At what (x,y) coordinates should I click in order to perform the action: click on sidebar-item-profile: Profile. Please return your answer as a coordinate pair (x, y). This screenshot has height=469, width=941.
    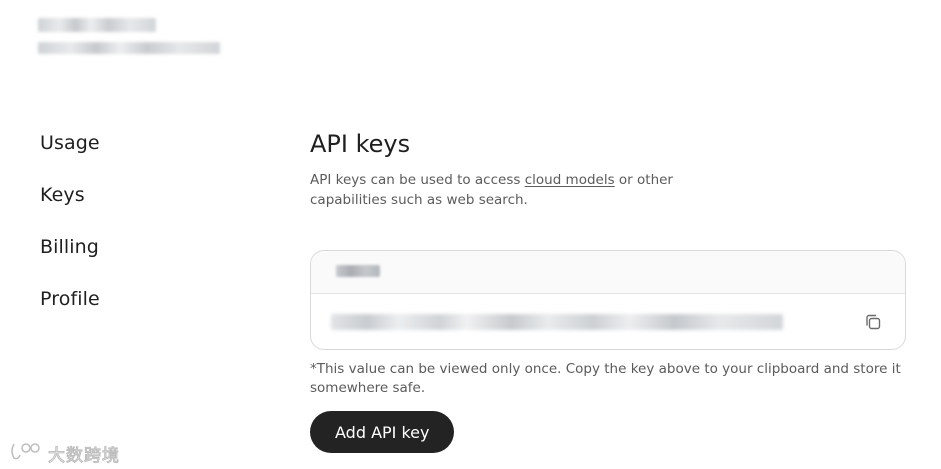
    Looking at the image, I should click on (70, 301).